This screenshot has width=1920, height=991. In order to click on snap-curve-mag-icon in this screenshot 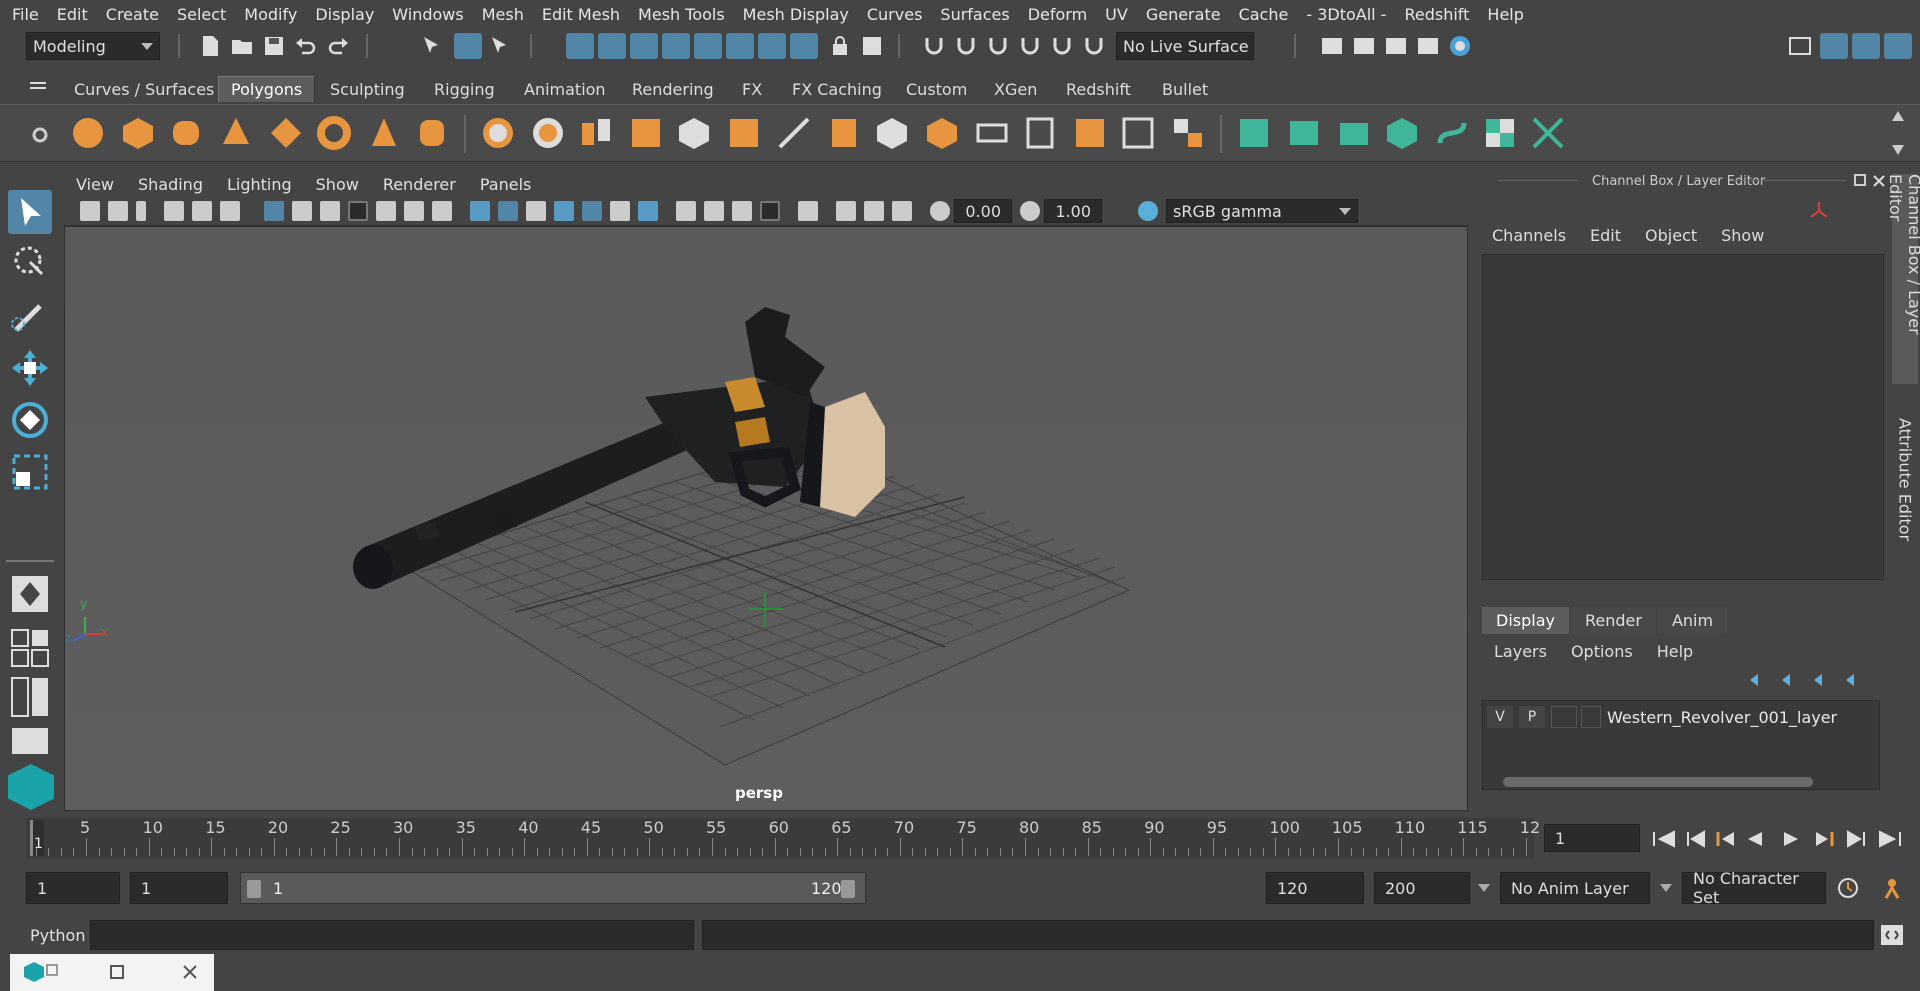, I will do `click(998, 46)`.